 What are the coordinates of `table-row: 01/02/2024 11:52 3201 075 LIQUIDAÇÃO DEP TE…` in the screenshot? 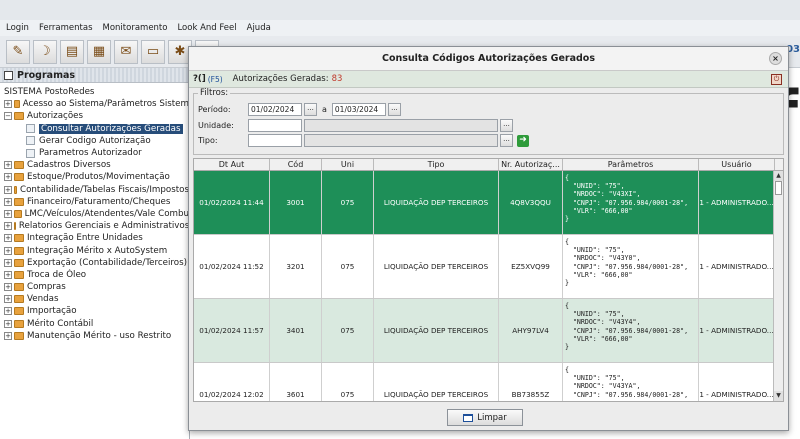 It's located at (488, 267).